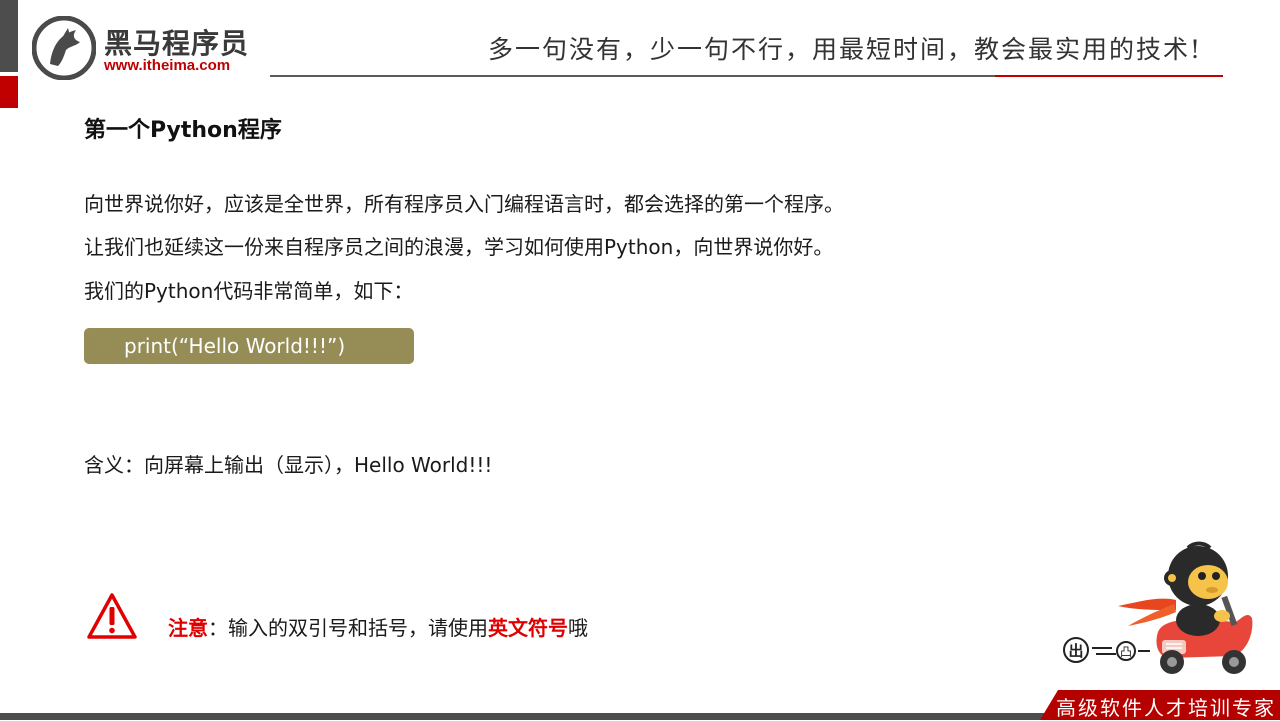 The height and width of the screenshot is (721, 1280). I want to click on horse-logo-icon, so click(64, 48).